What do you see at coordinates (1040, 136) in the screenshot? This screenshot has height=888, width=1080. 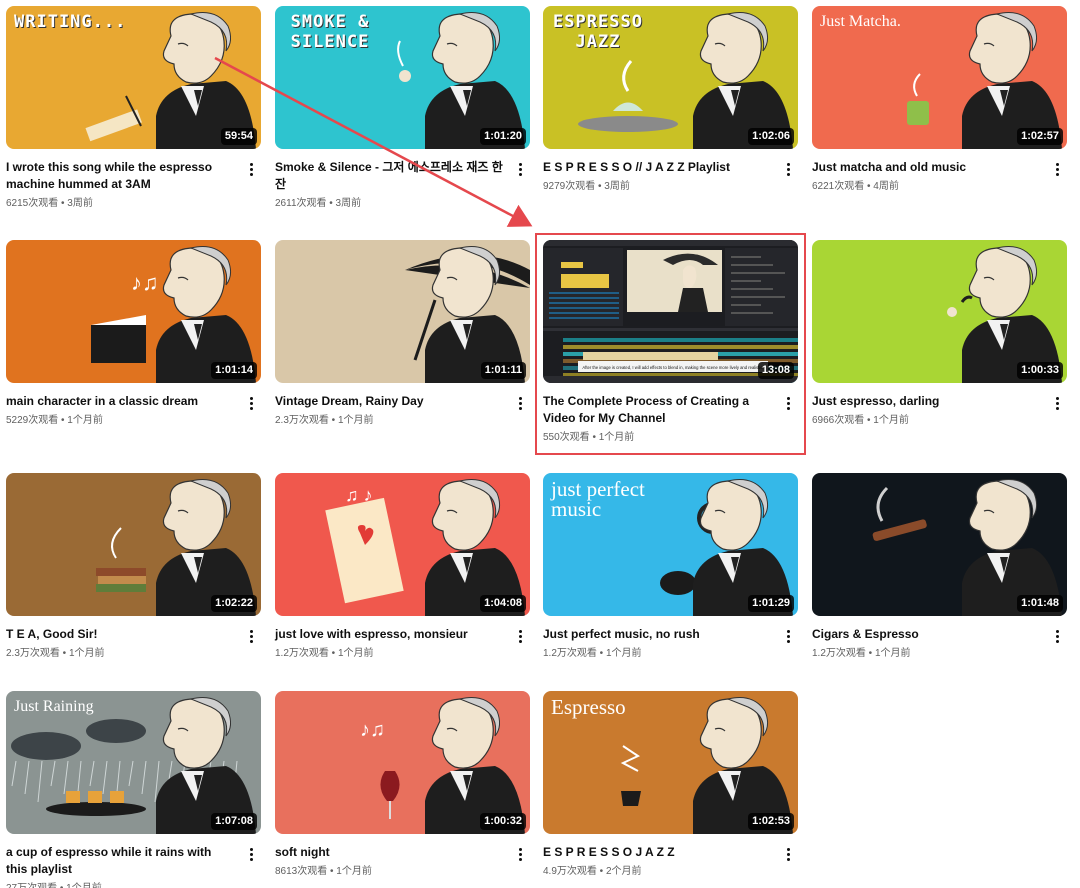 I see `duration-badge: 1:02:57` at bounding box center [1040, 136].